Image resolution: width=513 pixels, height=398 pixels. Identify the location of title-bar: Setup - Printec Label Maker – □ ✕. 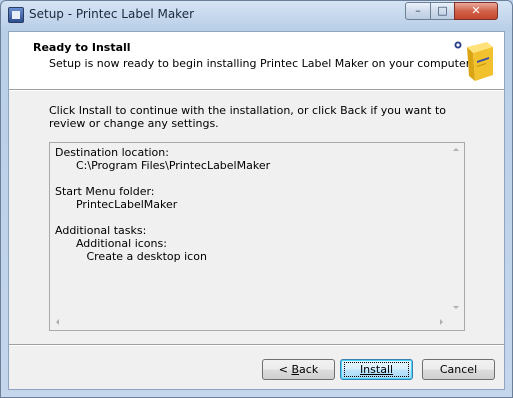
(256, 15).